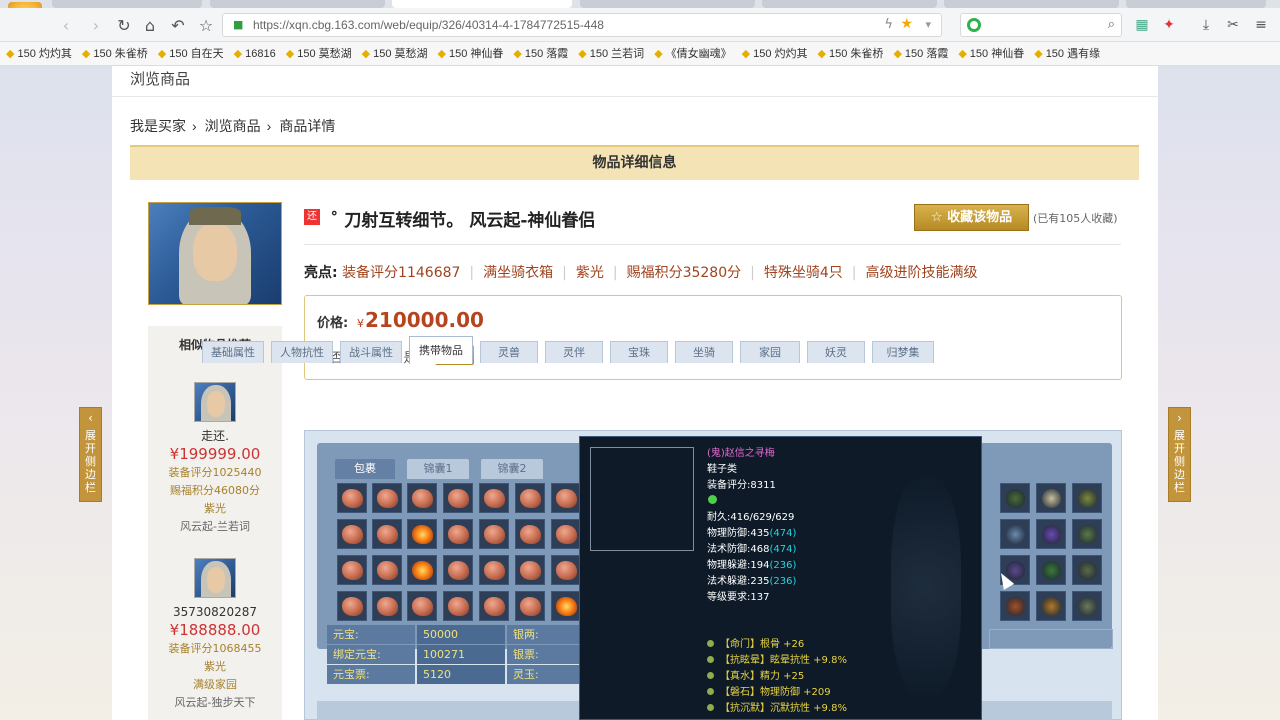 The width and height of the screenshot is (1280, 720). I want to click on tab-home: 家园, so click(770, 352).